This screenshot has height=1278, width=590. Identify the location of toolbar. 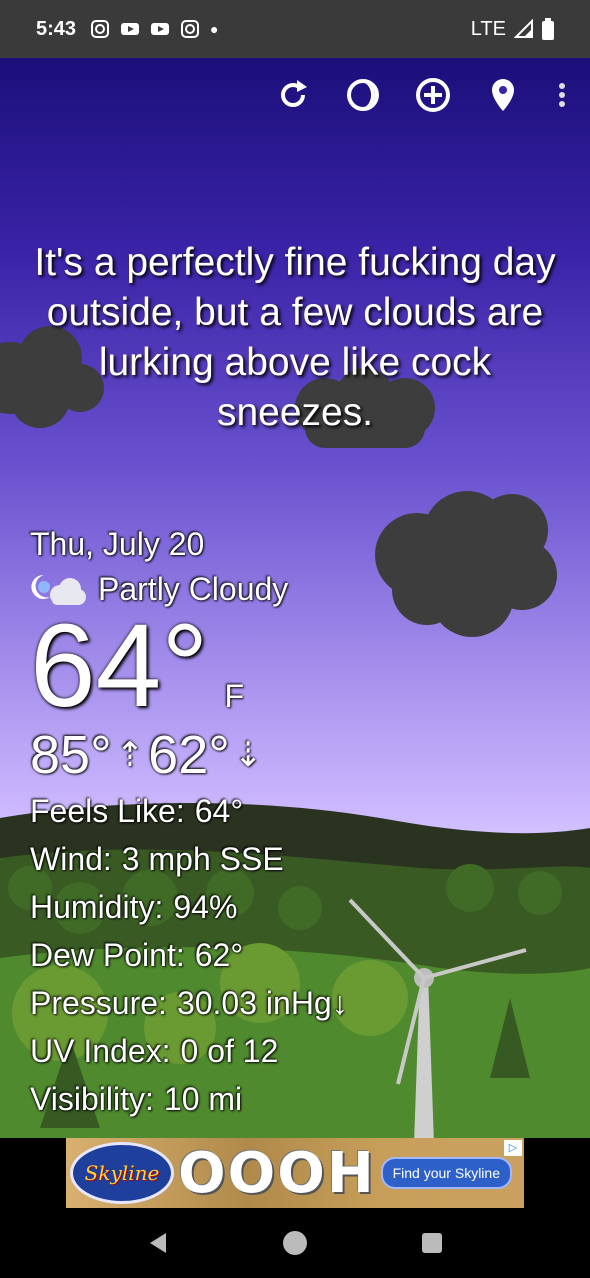
(422, 95).